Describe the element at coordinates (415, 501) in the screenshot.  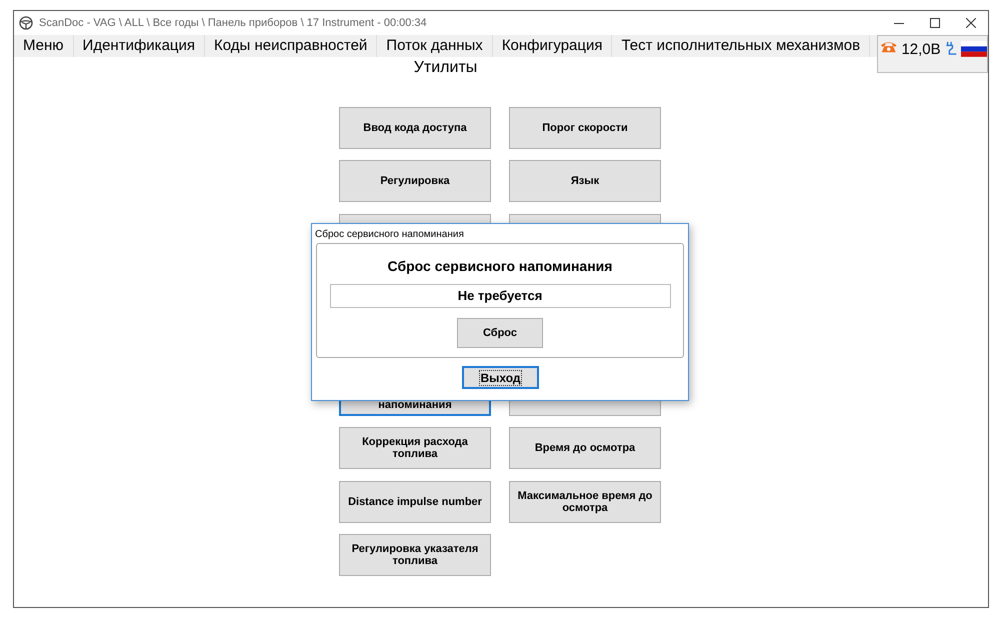
I see `utility-button: Distance impulse number` at that location.